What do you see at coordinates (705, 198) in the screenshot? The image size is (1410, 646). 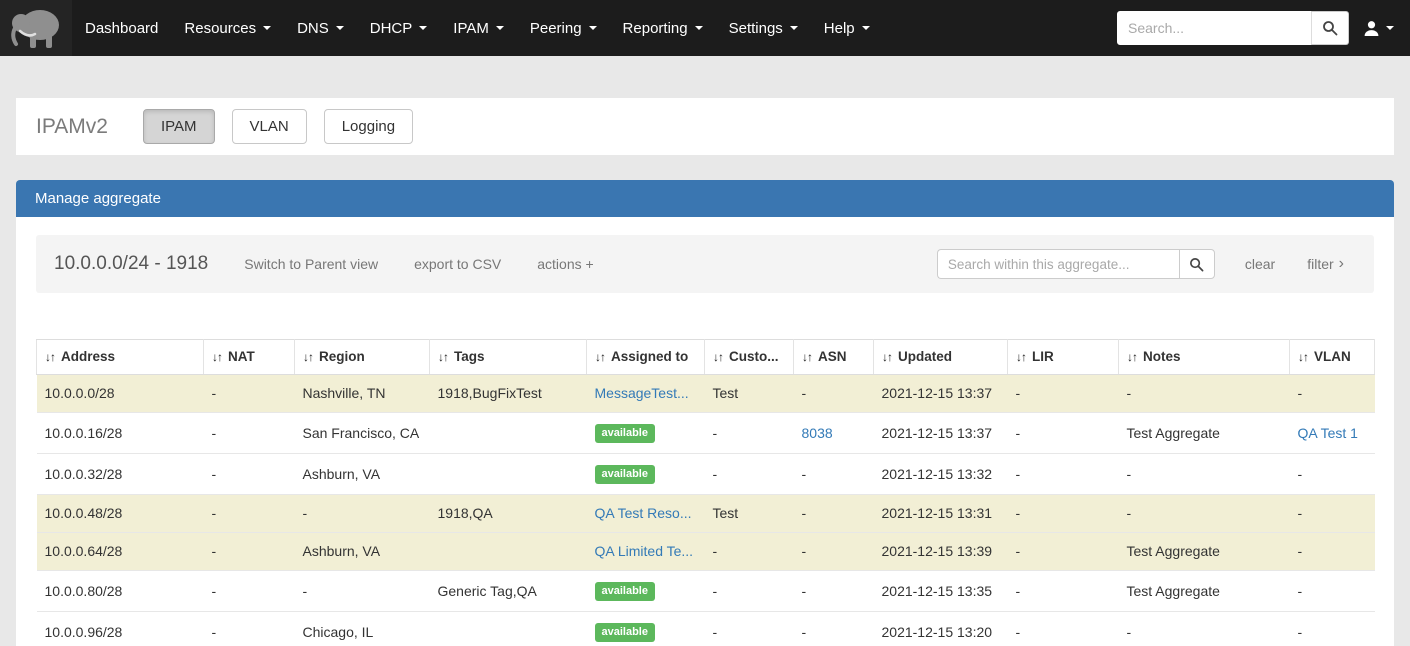 I see `panel-title: Manage aggregate` at bounding box center [705, 198].